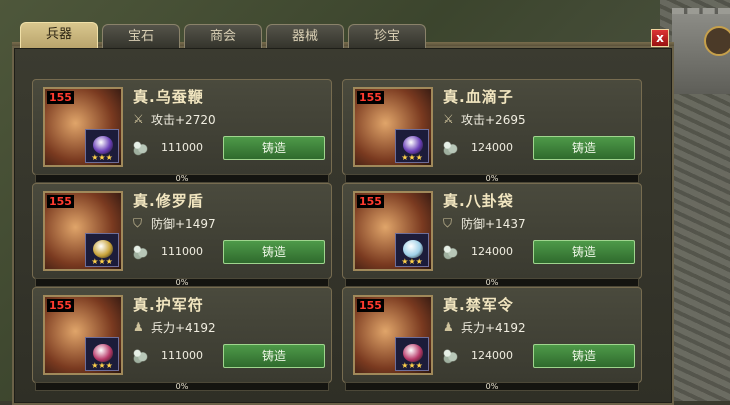 The height and width of the screenshot is (405, 730). What do you see at coordinates (492, 235) in the screenshot?
I see `item-card: 155 ★★★ 真.八卦袋 ⛉ 防御+1437 124000 铸造 0%` at bounding box center [492, 235].